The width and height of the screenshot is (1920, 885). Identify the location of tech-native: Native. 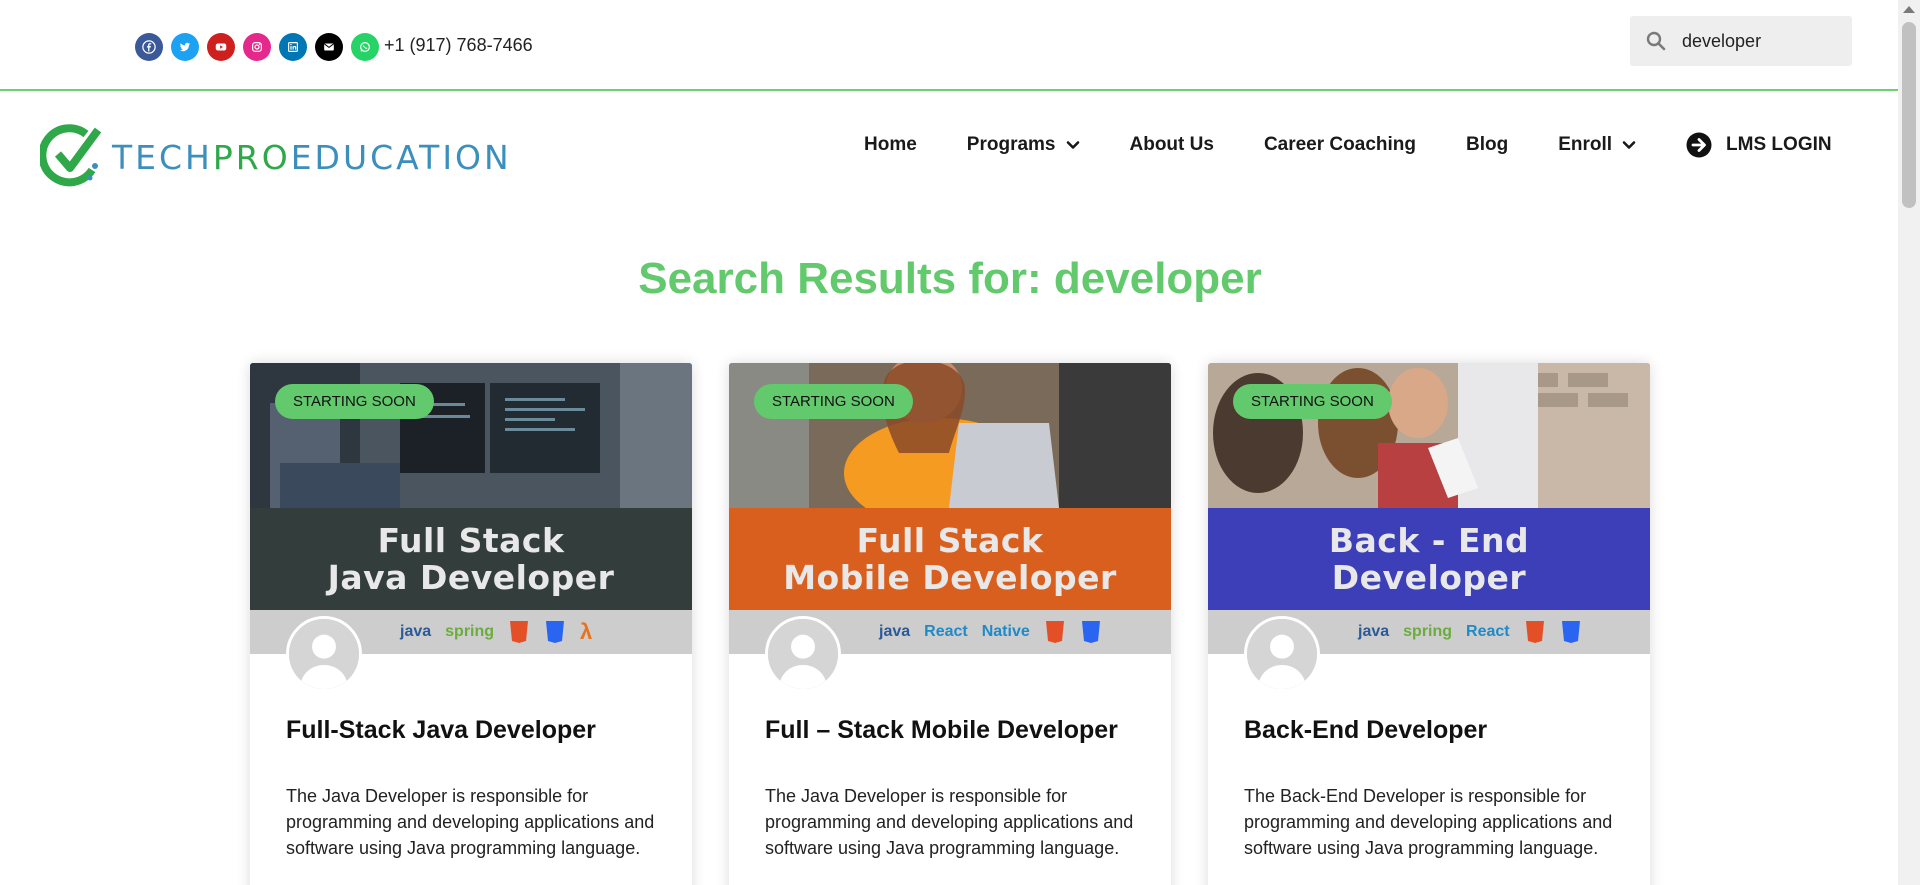
(1005, 631).